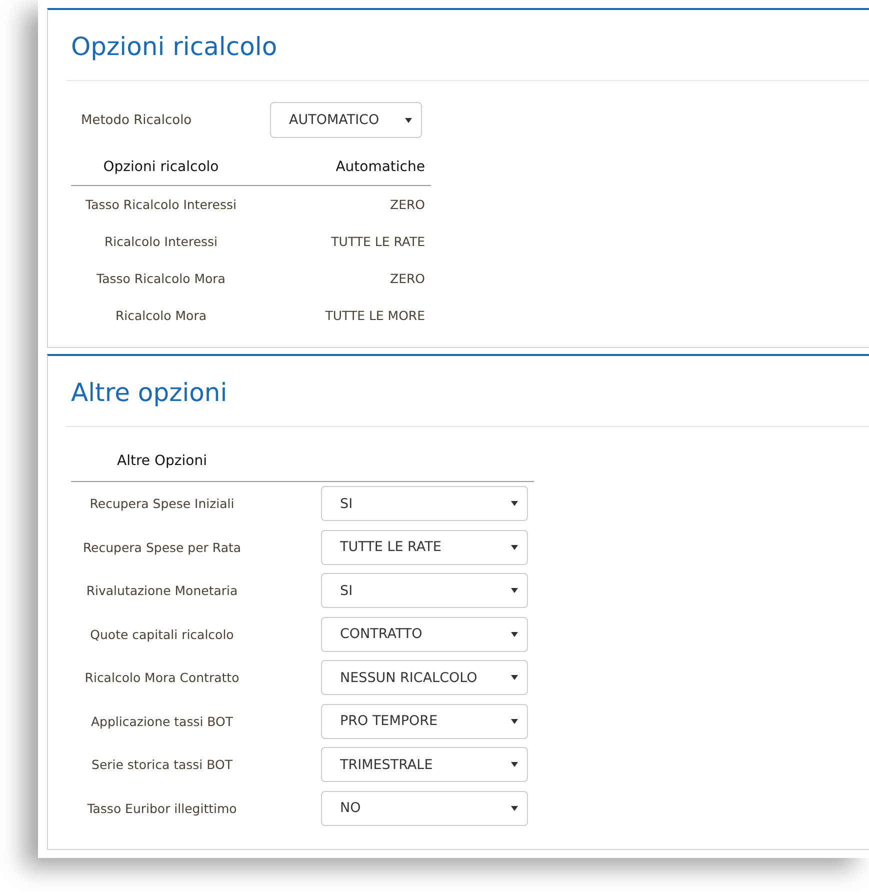 The image size is (869, 896). I want to click on column-header: Altre Opzioni, so click(162, 461).